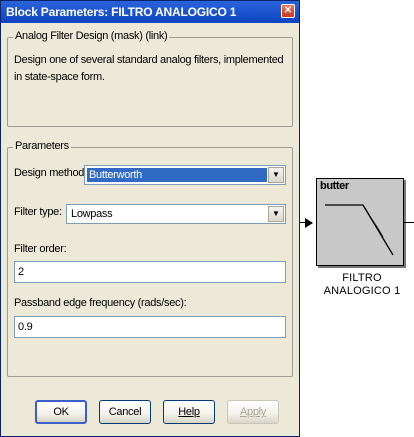  What do you see at coordinates (40, 249) in the screenshot?
I see `filter-order-label: Filter order:` at bounding box center [40, 249].